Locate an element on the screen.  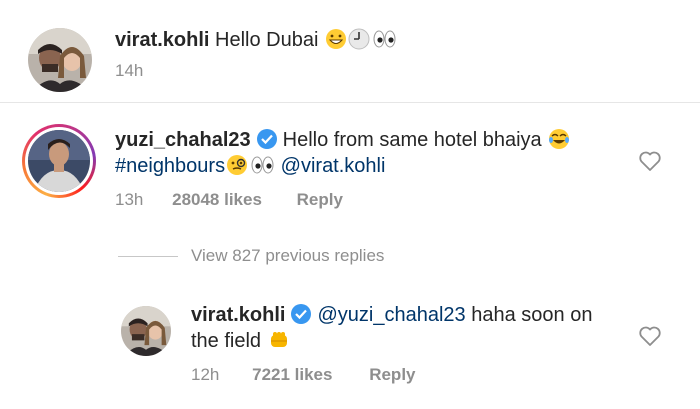
verified-badge-icon is located at coordinates (301, 317).